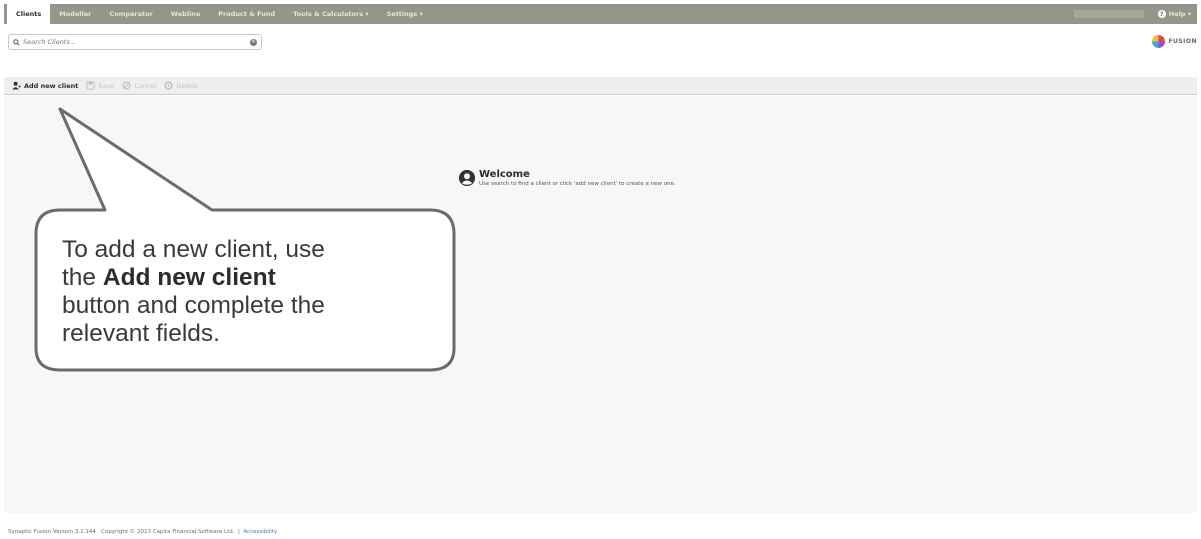 Image resolution: width=1201 pixels, height=539 pixels. Describe the element at coordinates (260, 532) in the screenshot. I see `accessibility-link: Accessibility` at that location.